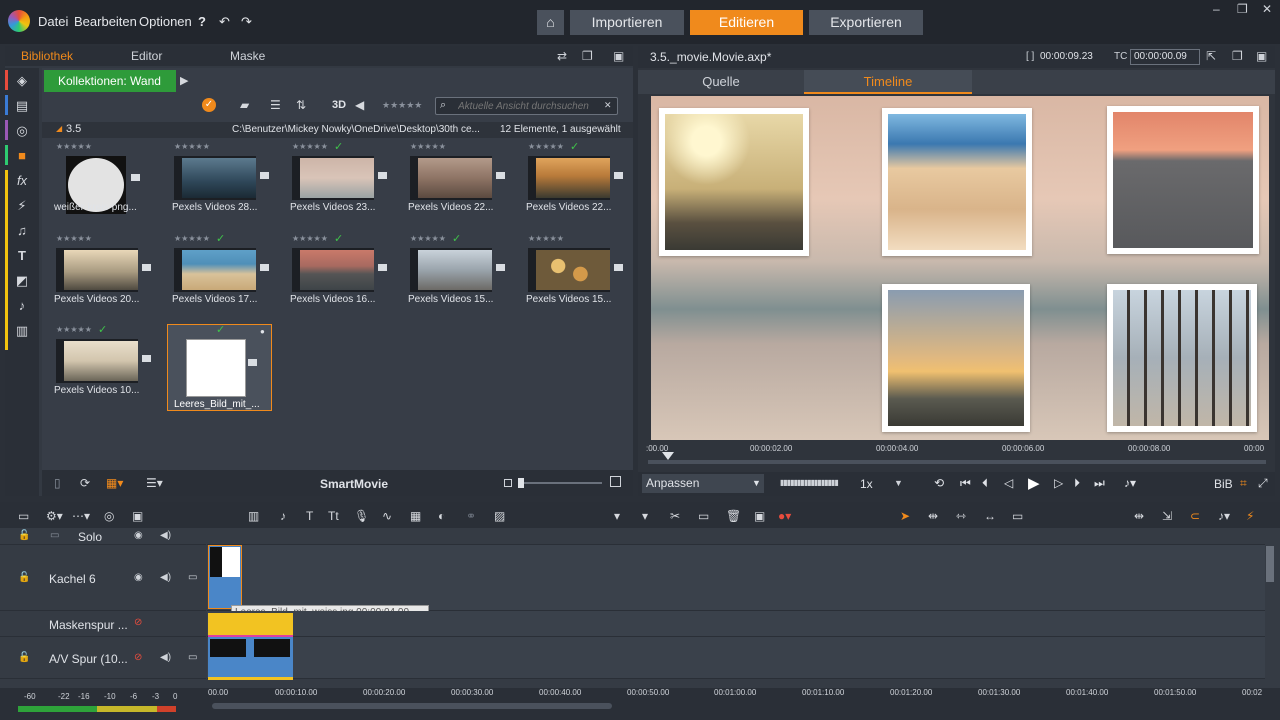  I want to click on menu-list-icon: ☰▾, so click(154, 483).